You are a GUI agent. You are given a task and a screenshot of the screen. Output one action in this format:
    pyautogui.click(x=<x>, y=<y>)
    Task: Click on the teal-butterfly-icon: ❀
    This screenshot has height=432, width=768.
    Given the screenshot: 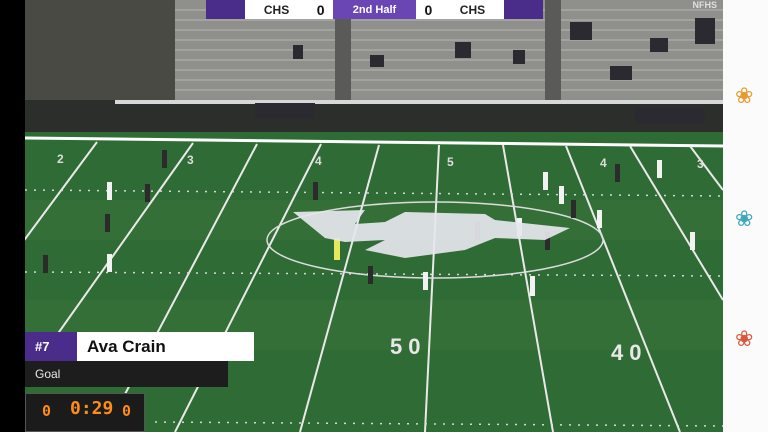 What is the action you would take?
    pyautogui.click(x=744, y=218)
    